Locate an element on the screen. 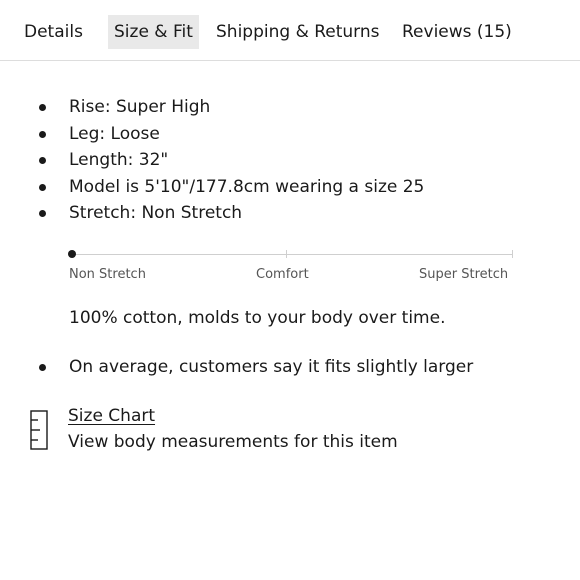  spec-text: Stretch: Non Stretch is located at coordinates (156, 213).